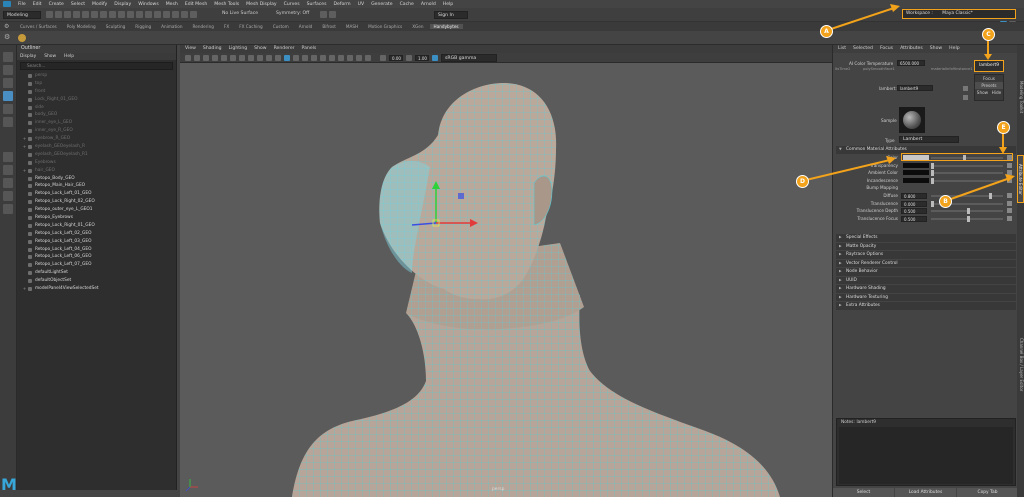  What do you see at coordinates (422, 57) in the screenshot?
I see `gamma-field: 1.00` at bounding box center [422, 57].